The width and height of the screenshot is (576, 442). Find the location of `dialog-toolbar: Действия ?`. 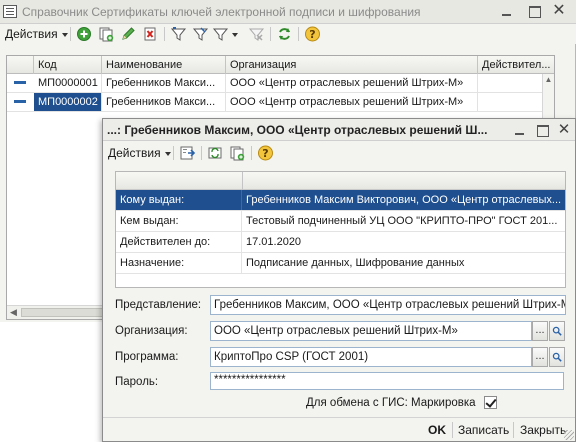

dialog-toolbar: Действия ? is located at coordinates (339, 152).